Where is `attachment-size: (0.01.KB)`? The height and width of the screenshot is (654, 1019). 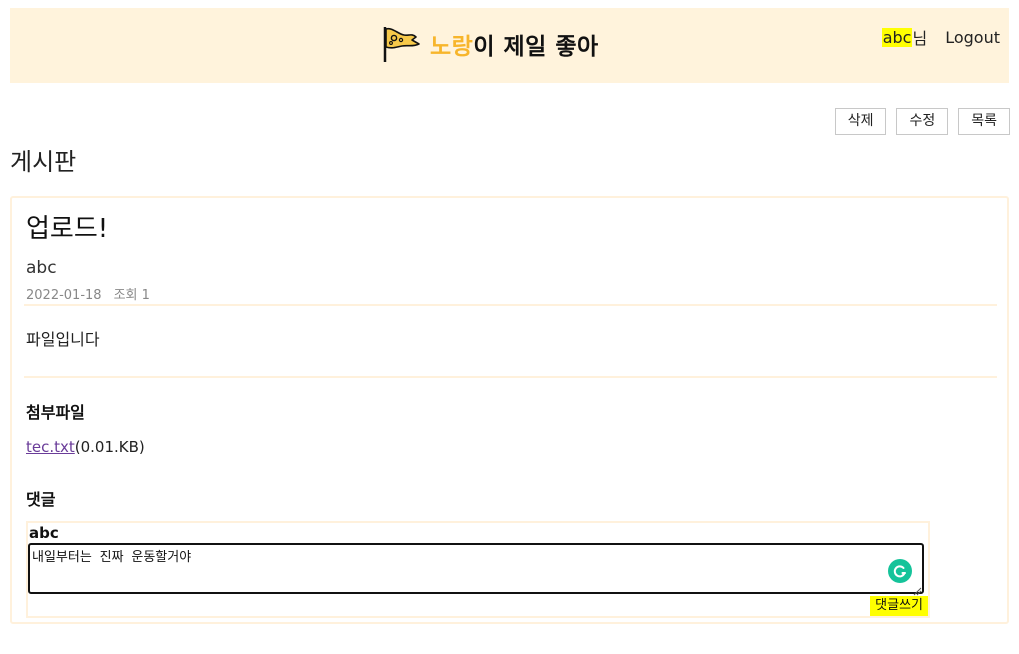
attachment-size: (0.01.KB) is located at coordinates (109, 447).